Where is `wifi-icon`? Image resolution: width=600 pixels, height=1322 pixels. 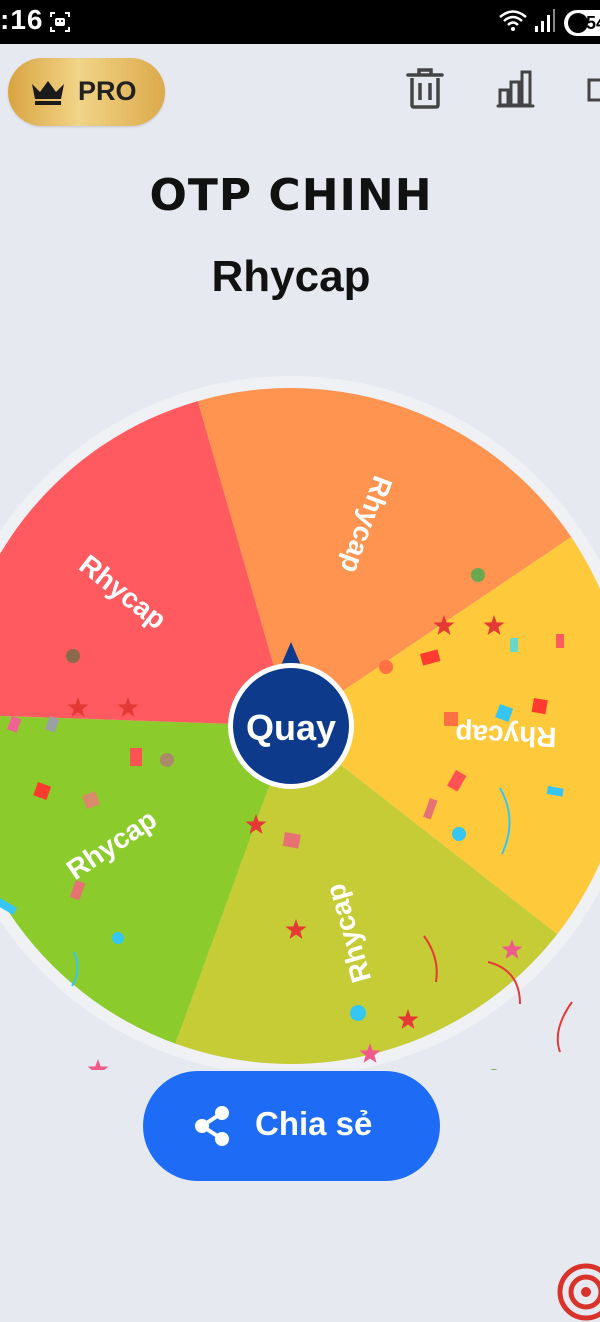 wifi-icon is located at coordinates (513, 20).